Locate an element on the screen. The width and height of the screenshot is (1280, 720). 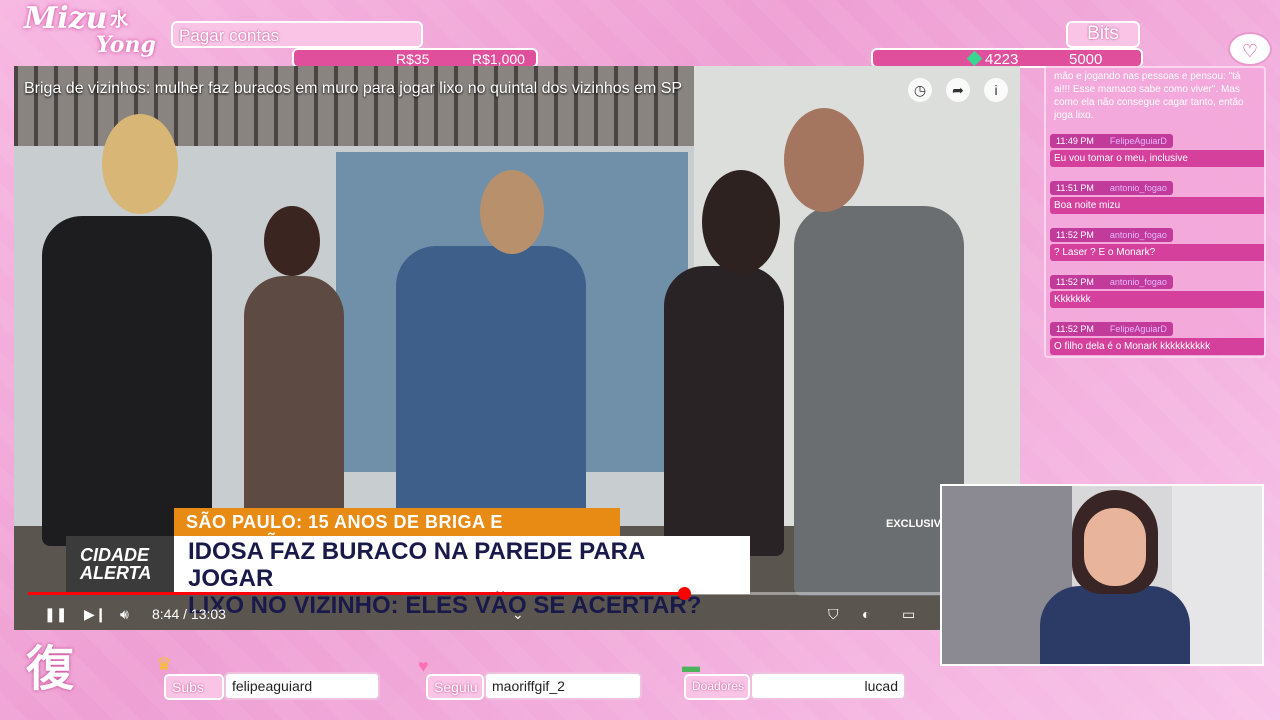
chat-message: 11:51 PM antonio_fogao Boa noite mizu is located at coordinates (1157, 197).